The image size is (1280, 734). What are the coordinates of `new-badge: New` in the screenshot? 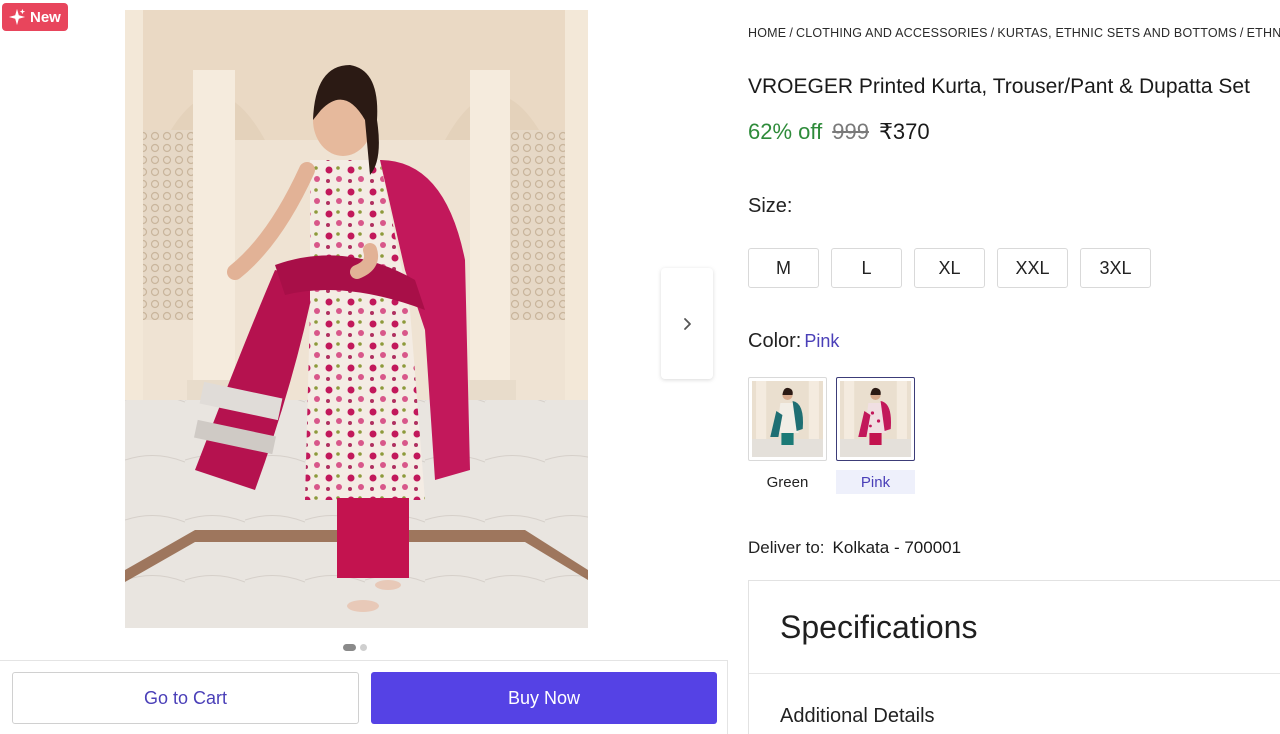 It's located at (35, 17).